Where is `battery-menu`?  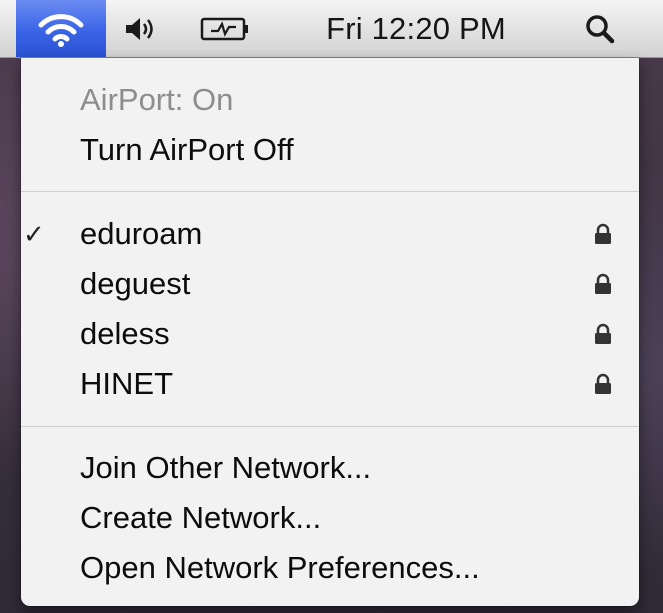
battery-menu is located at coordinates (226, 28).